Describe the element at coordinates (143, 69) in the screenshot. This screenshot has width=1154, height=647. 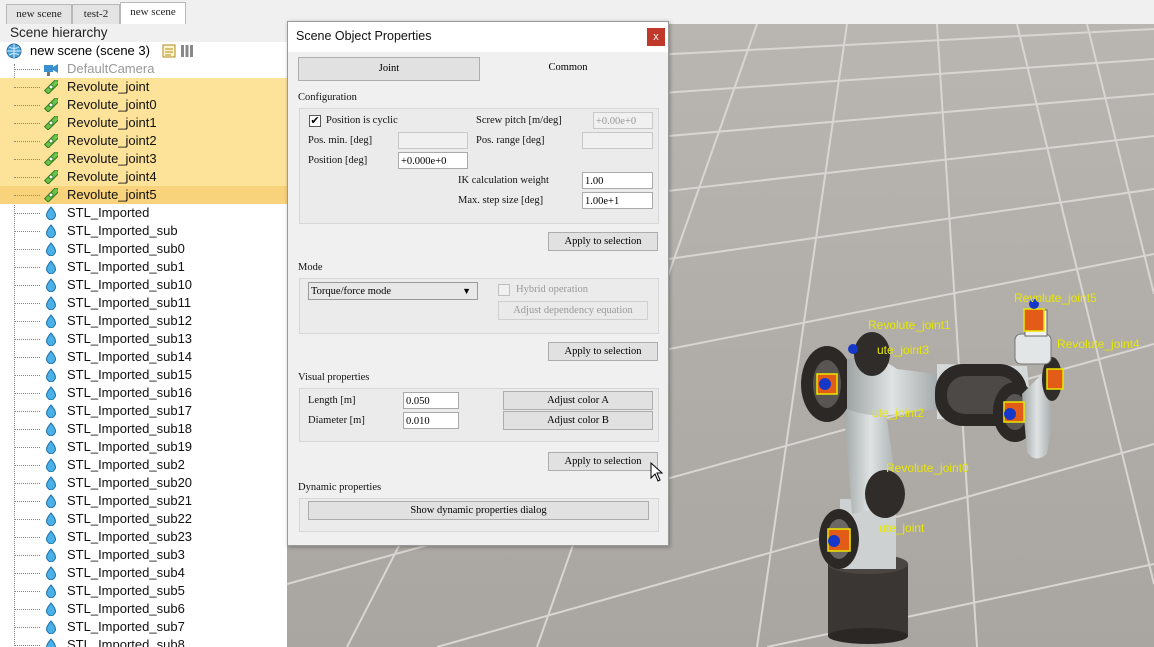
I see `tree-item: DefaultCamera` at that location.